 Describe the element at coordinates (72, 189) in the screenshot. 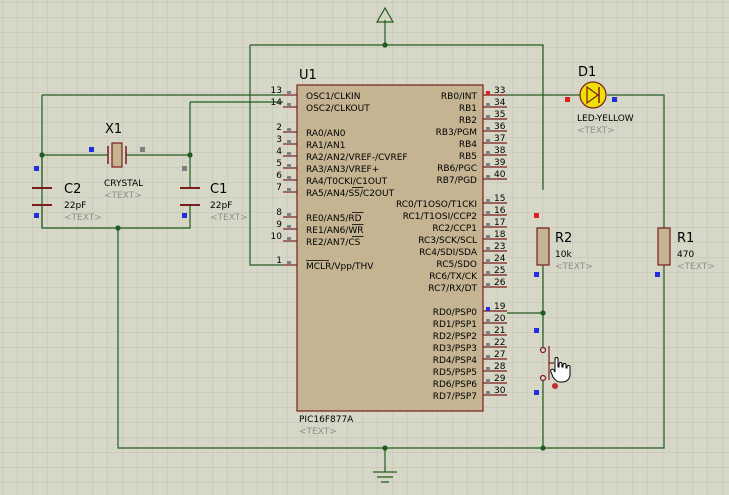

I see `c2-ref: C2` at that location.